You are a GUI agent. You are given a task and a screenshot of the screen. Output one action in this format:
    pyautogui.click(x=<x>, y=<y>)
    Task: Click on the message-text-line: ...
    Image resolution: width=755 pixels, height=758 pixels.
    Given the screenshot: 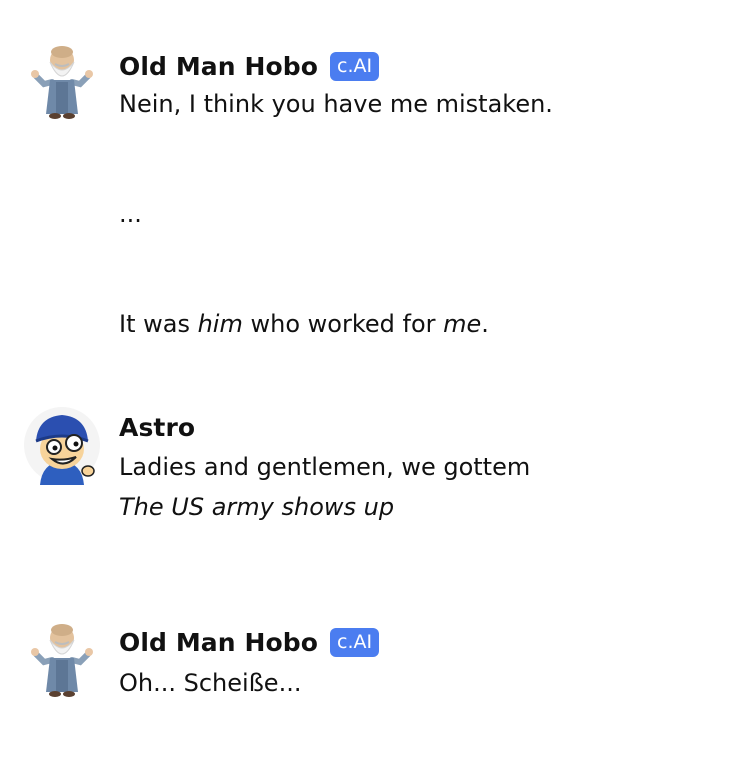 What is the action you would take?
    pyautogui.click(x=130, y=214)
    